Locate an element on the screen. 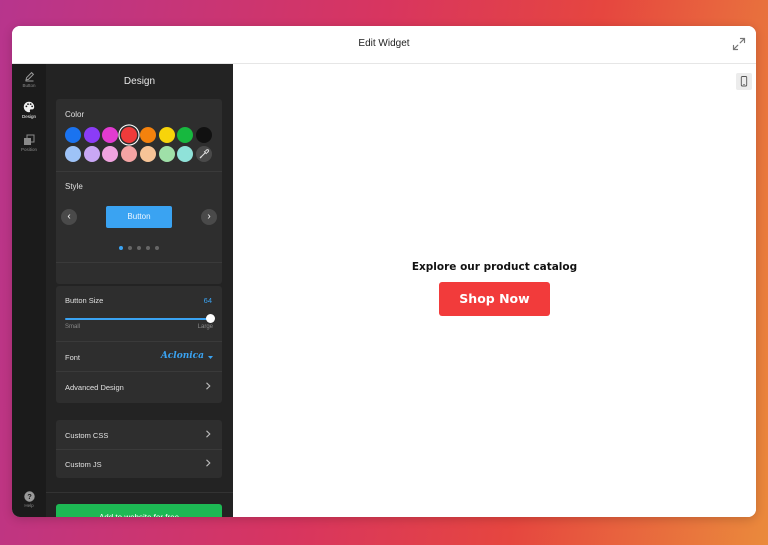 This screenshot has height=545, width=768. eyedropper-icon is located at coordinates (204, 154).